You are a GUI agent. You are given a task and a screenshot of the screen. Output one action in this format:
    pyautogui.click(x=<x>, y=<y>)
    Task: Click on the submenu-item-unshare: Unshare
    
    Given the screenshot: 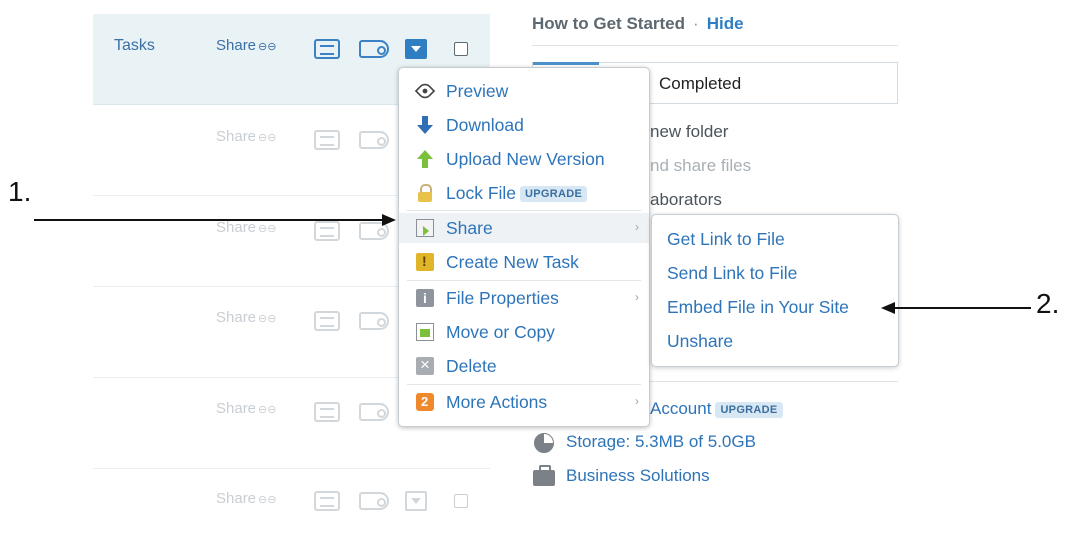 What is the action you would take?
    pyautogui.click(x=700, y=341)
    